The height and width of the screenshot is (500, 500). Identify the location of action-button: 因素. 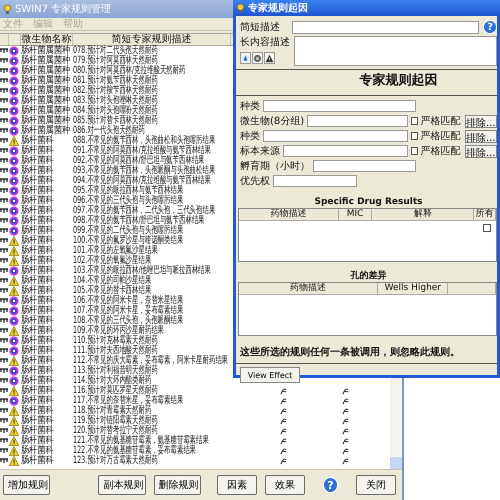
(236, 485).